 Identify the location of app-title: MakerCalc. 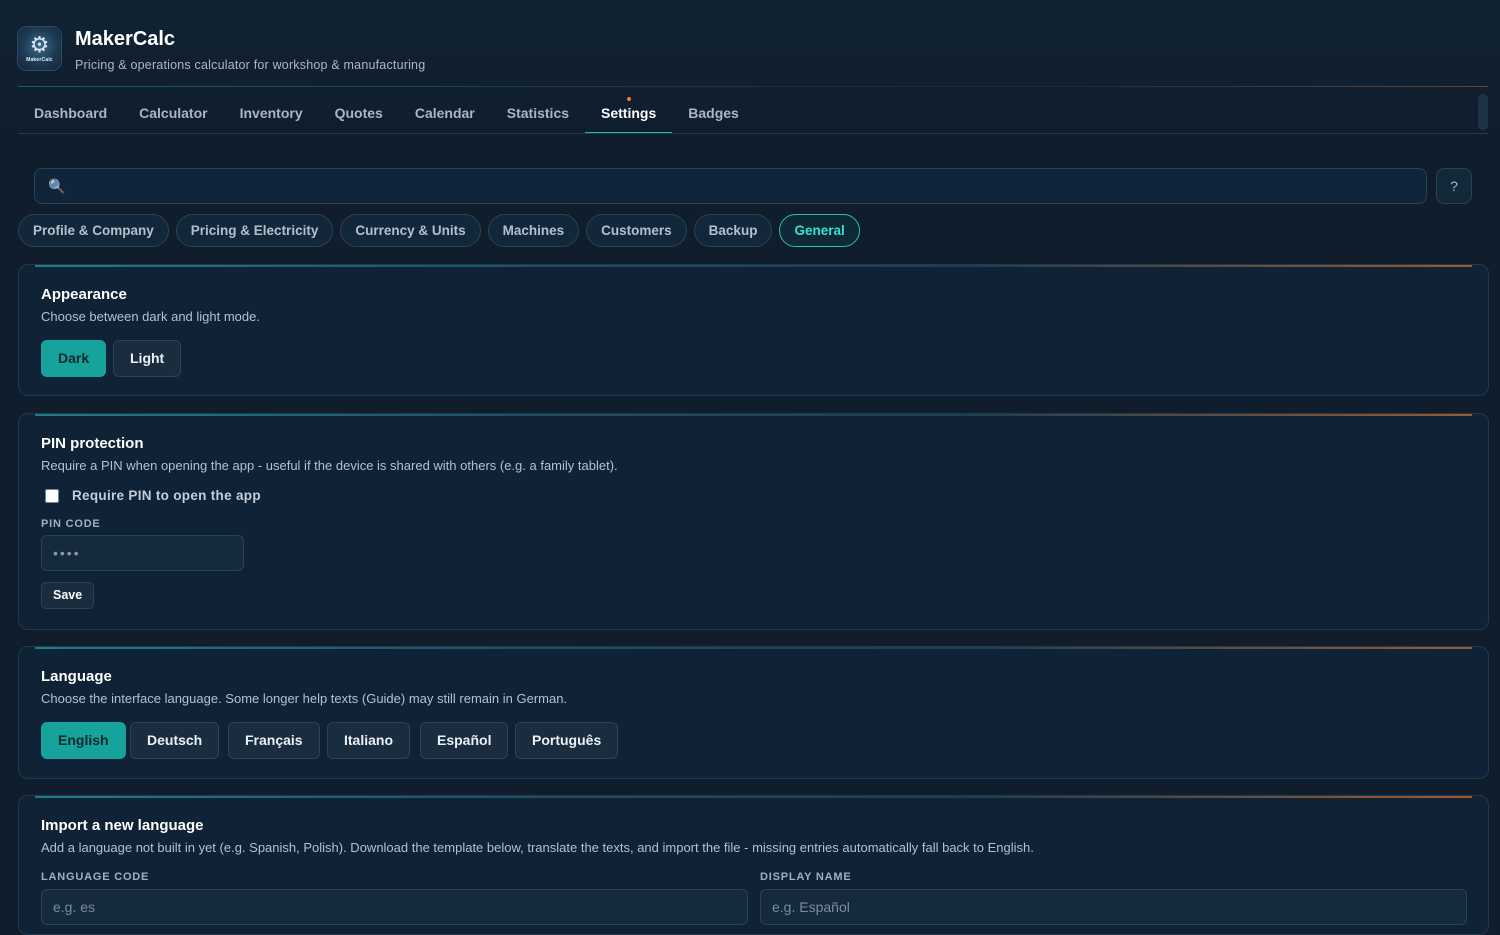
(125, 39).